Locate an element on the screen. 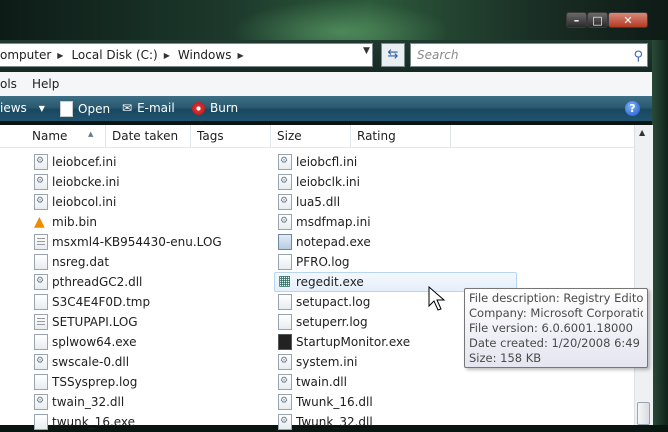 This screenshot has height=432, width=668. help-icon: ? is located at coordinates (632, 108).